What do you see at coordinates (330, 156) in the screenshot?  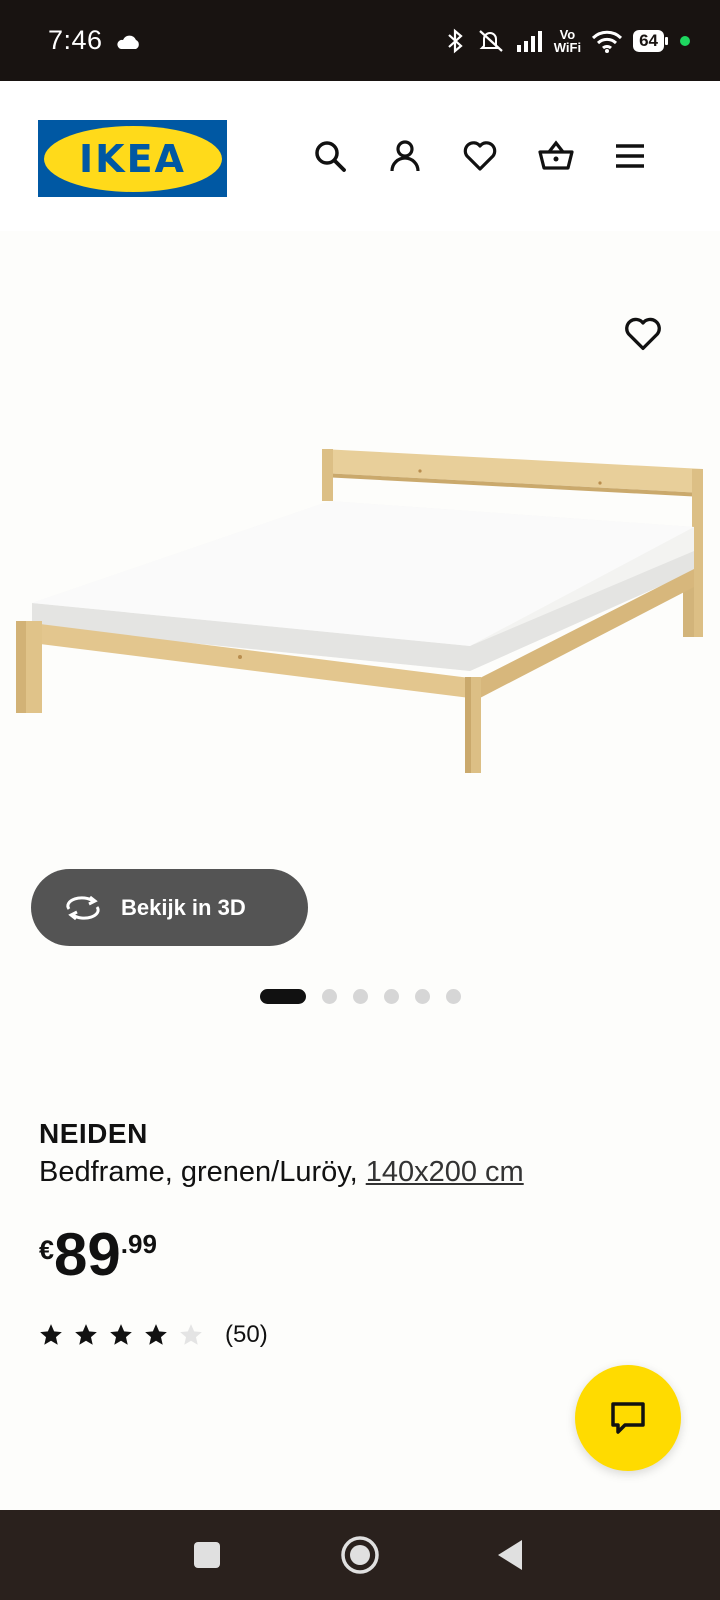 I see `search-icon` at bounding box center [330, 156].